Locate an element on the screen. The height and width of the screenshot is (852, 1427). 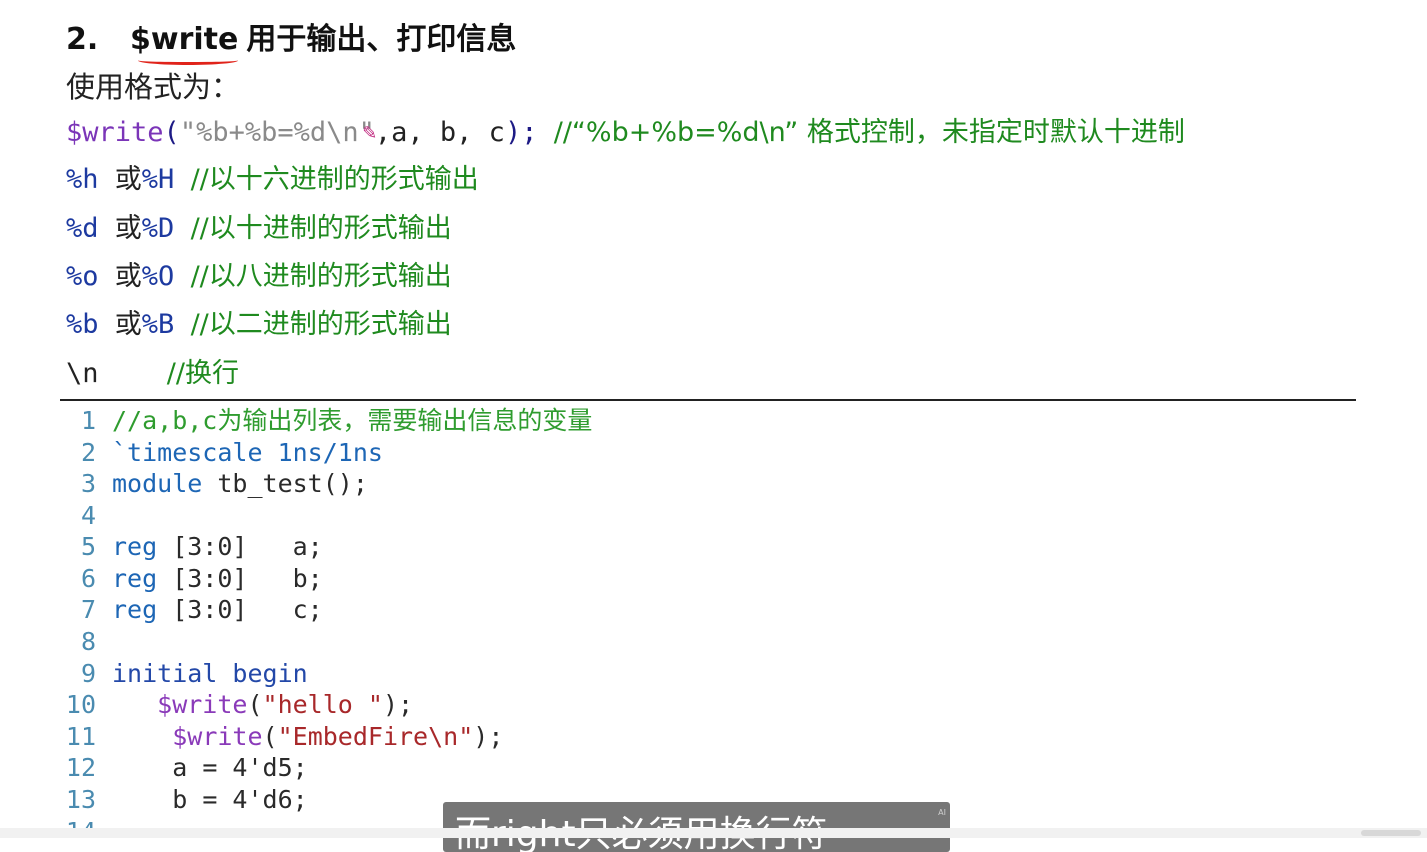
comment-quote: “%b+%b=%d\n” is located at coordinates (685, 132).